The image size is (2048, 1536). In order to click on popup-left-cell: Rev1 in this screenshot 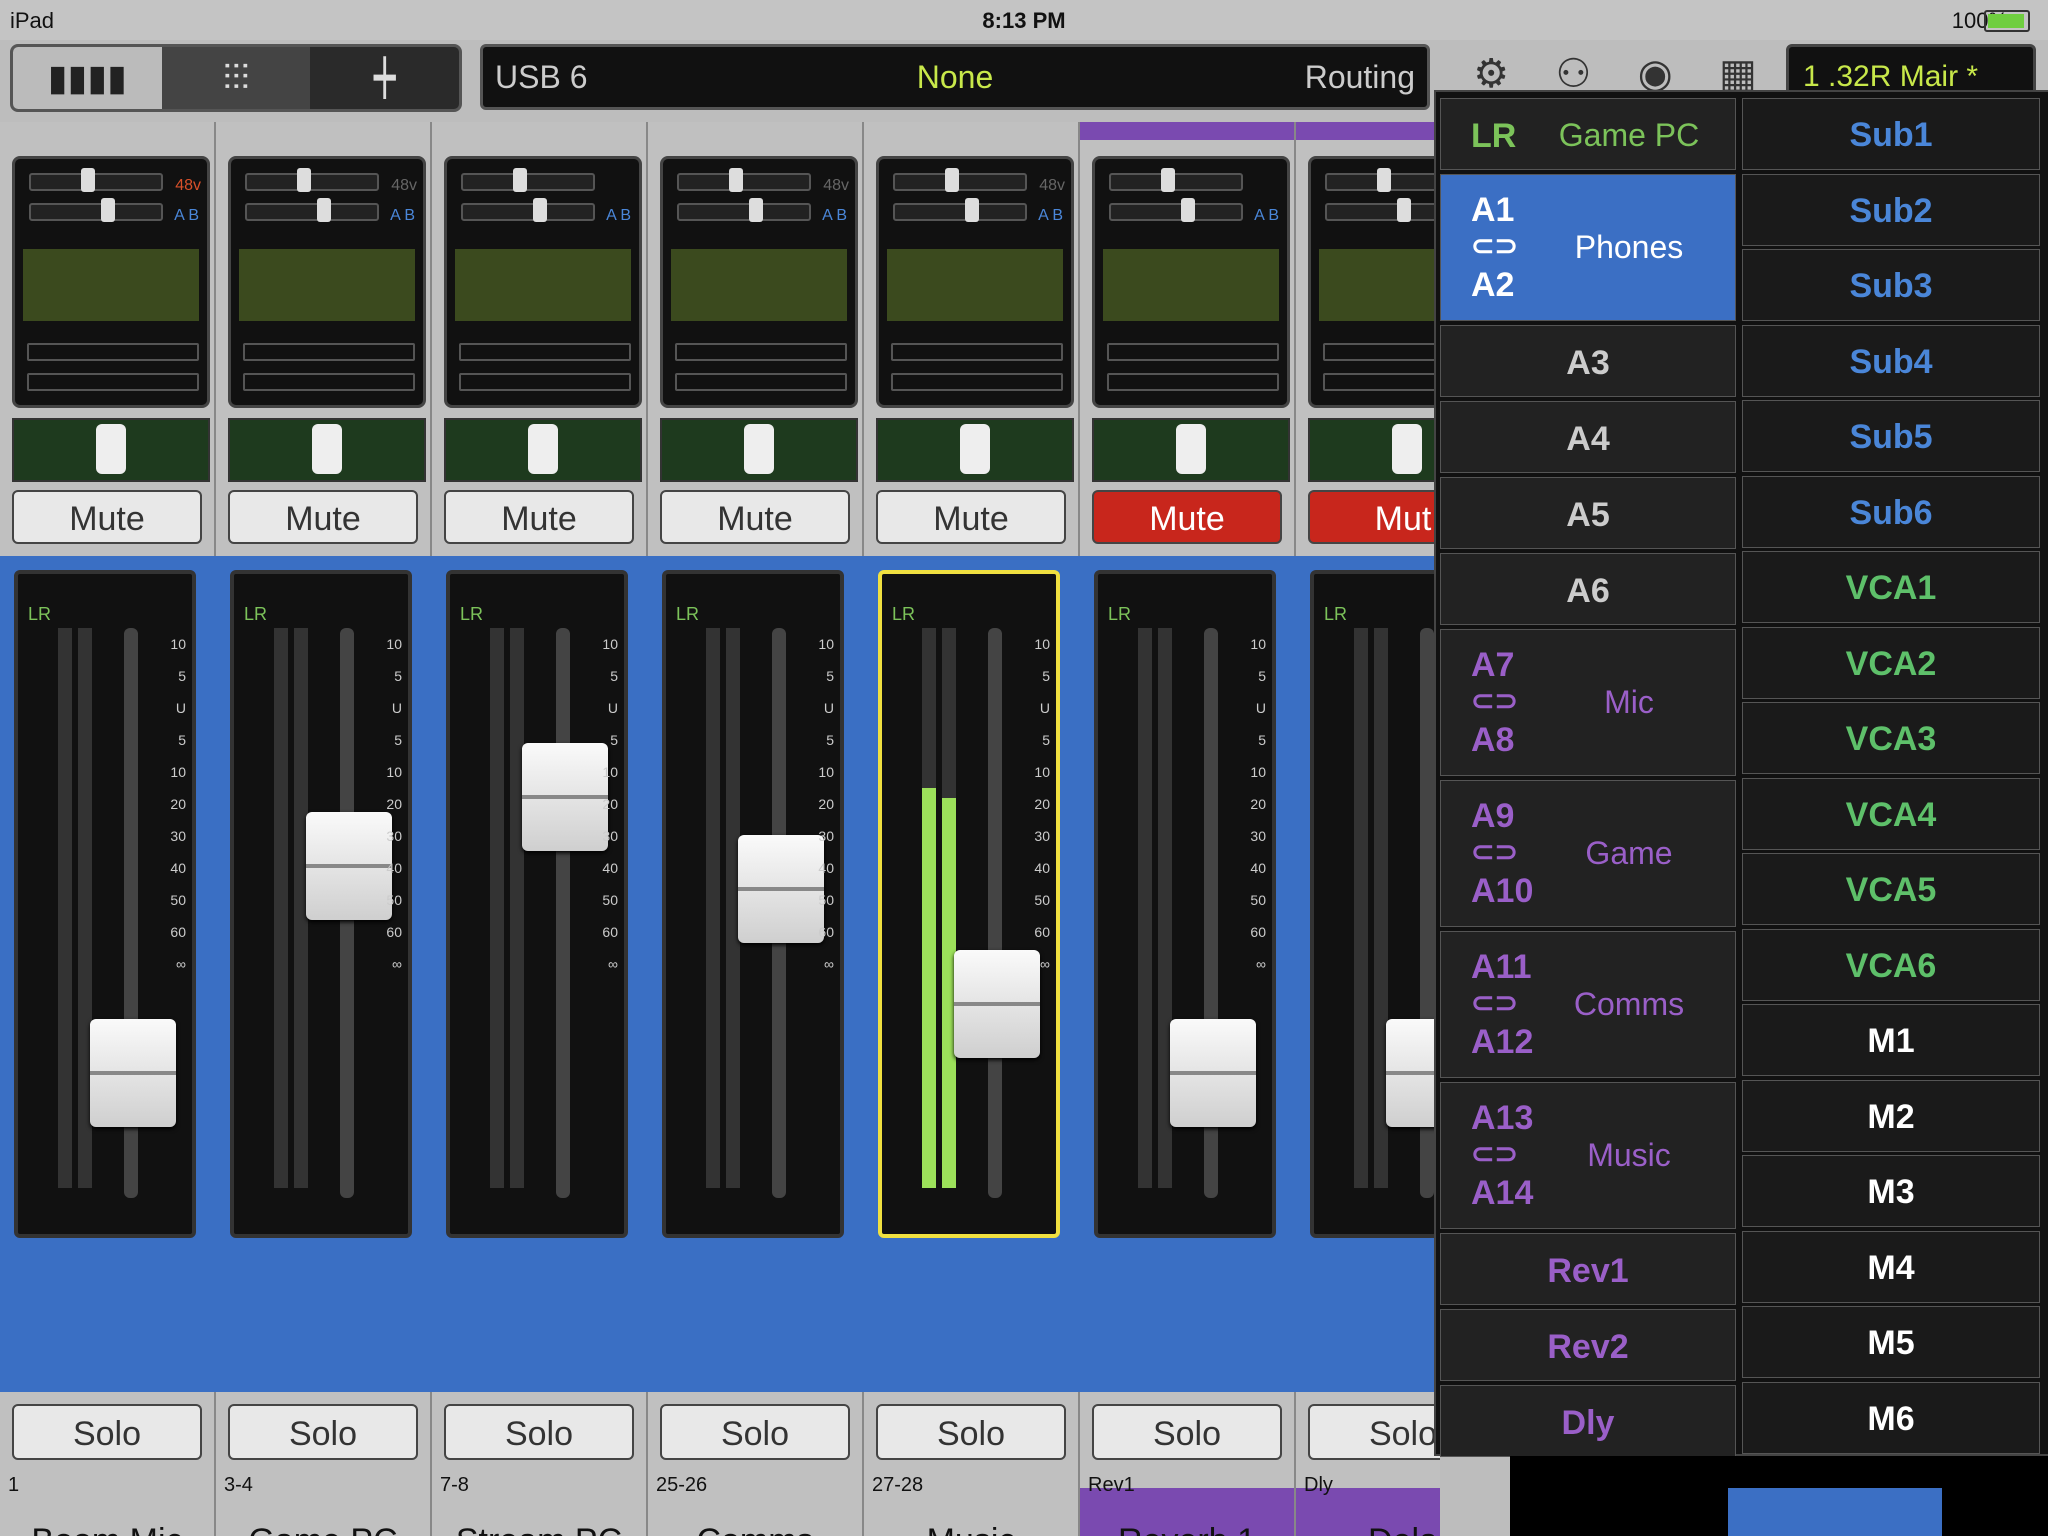, I will do `click(1588, 1269)`.